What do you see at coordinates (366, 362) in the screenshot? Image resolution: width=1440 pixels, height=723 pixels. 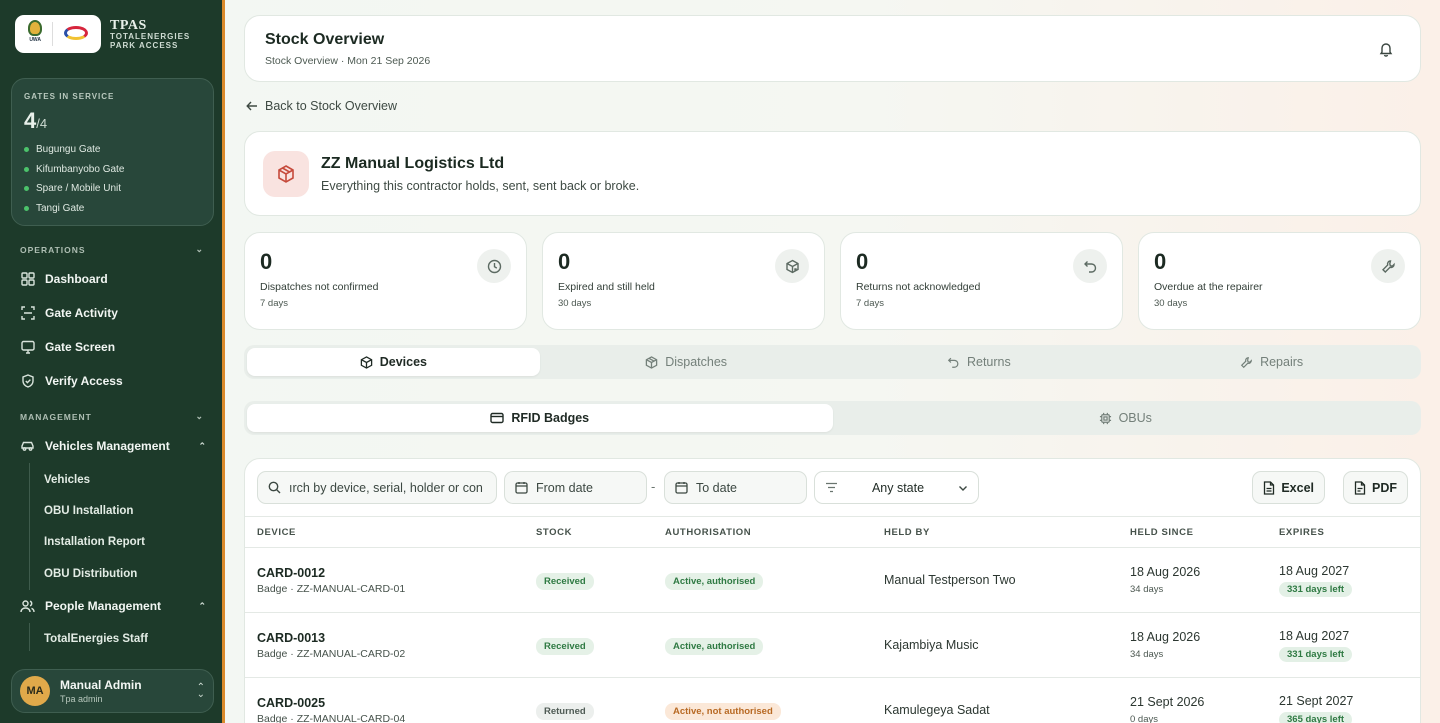 I see `box-icon` at bounding box center [366, 362].